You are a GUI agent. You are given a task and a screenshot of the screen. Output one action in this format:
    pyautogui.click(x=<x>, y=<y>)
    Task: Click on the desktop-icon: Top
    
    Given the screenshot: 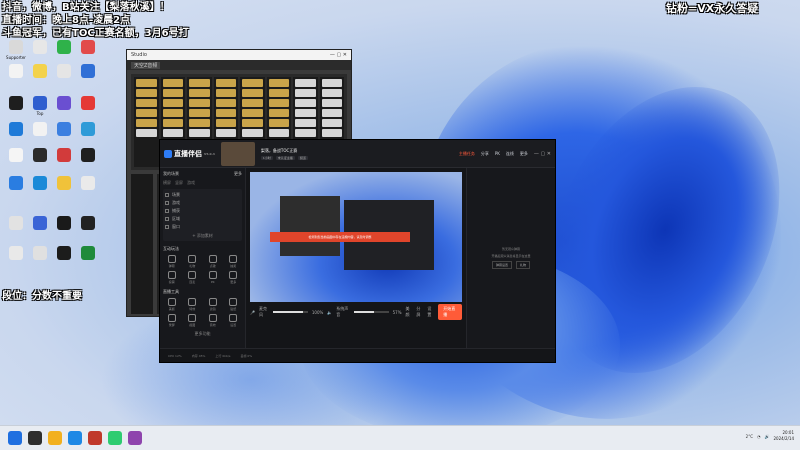 What is the action you would take?
    pyautogui.click(x=40, y=106)
    